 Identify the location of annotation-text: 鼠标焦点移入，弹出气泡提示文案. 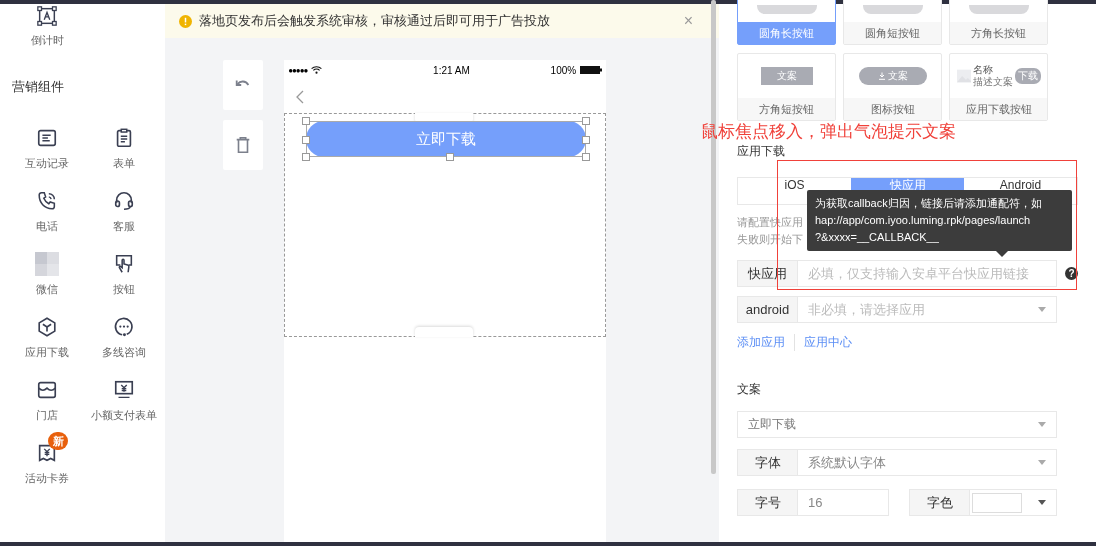
(829, 132).